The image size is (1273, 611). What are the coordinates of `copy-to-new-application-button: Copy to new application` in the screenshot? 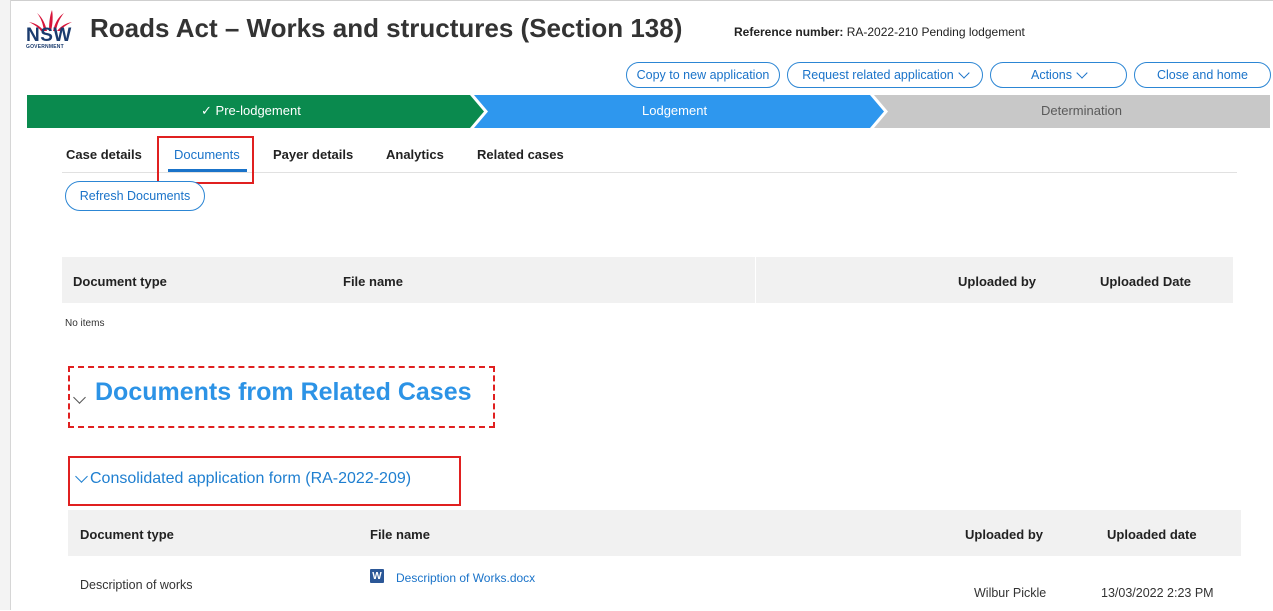 It's located at (703, 75).